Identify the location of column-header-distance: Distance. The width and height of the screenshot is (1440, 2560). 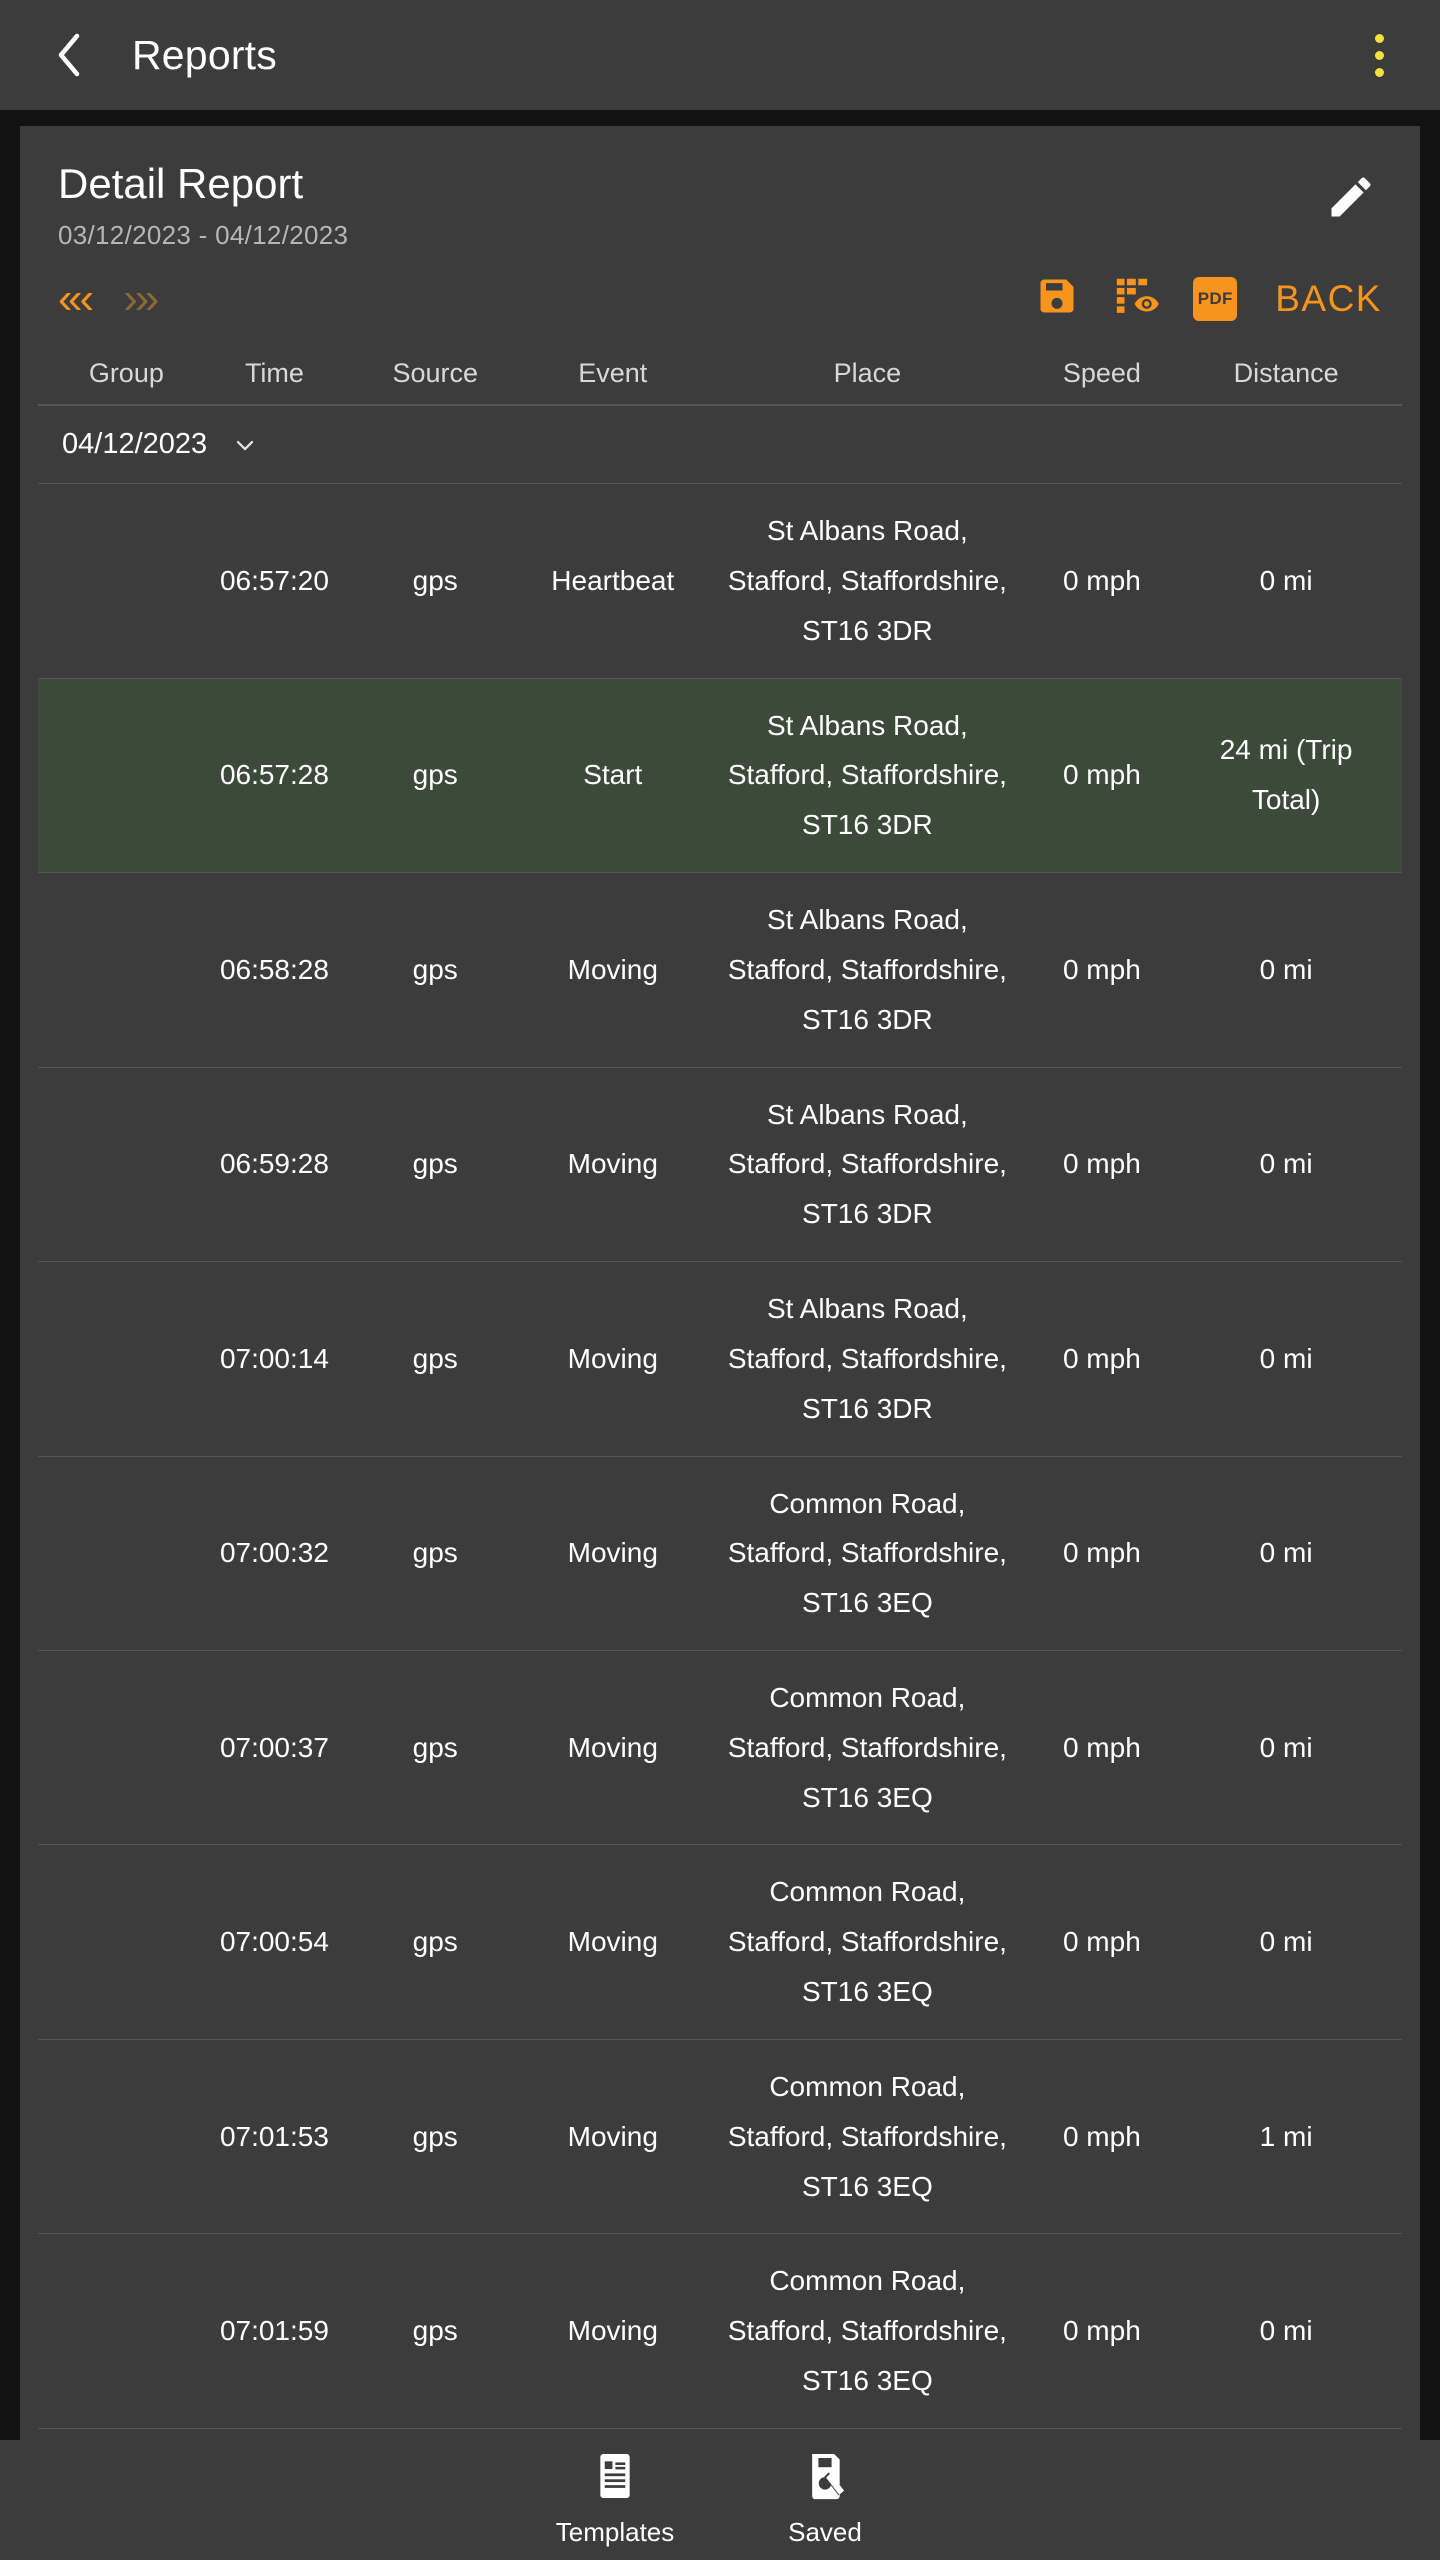
(1286, 373).